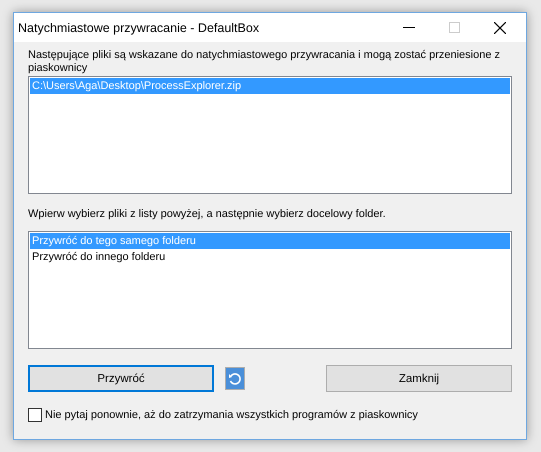 The width and height of the screenshot is (541, 452). What do you see at coordinates (231, 415) in the screenshot?
I see `checkbox-label: Nie pytaj ponownie, aż do zatrzymania wszystkich programów z piaskownicy` at bounding box center [231, 415].